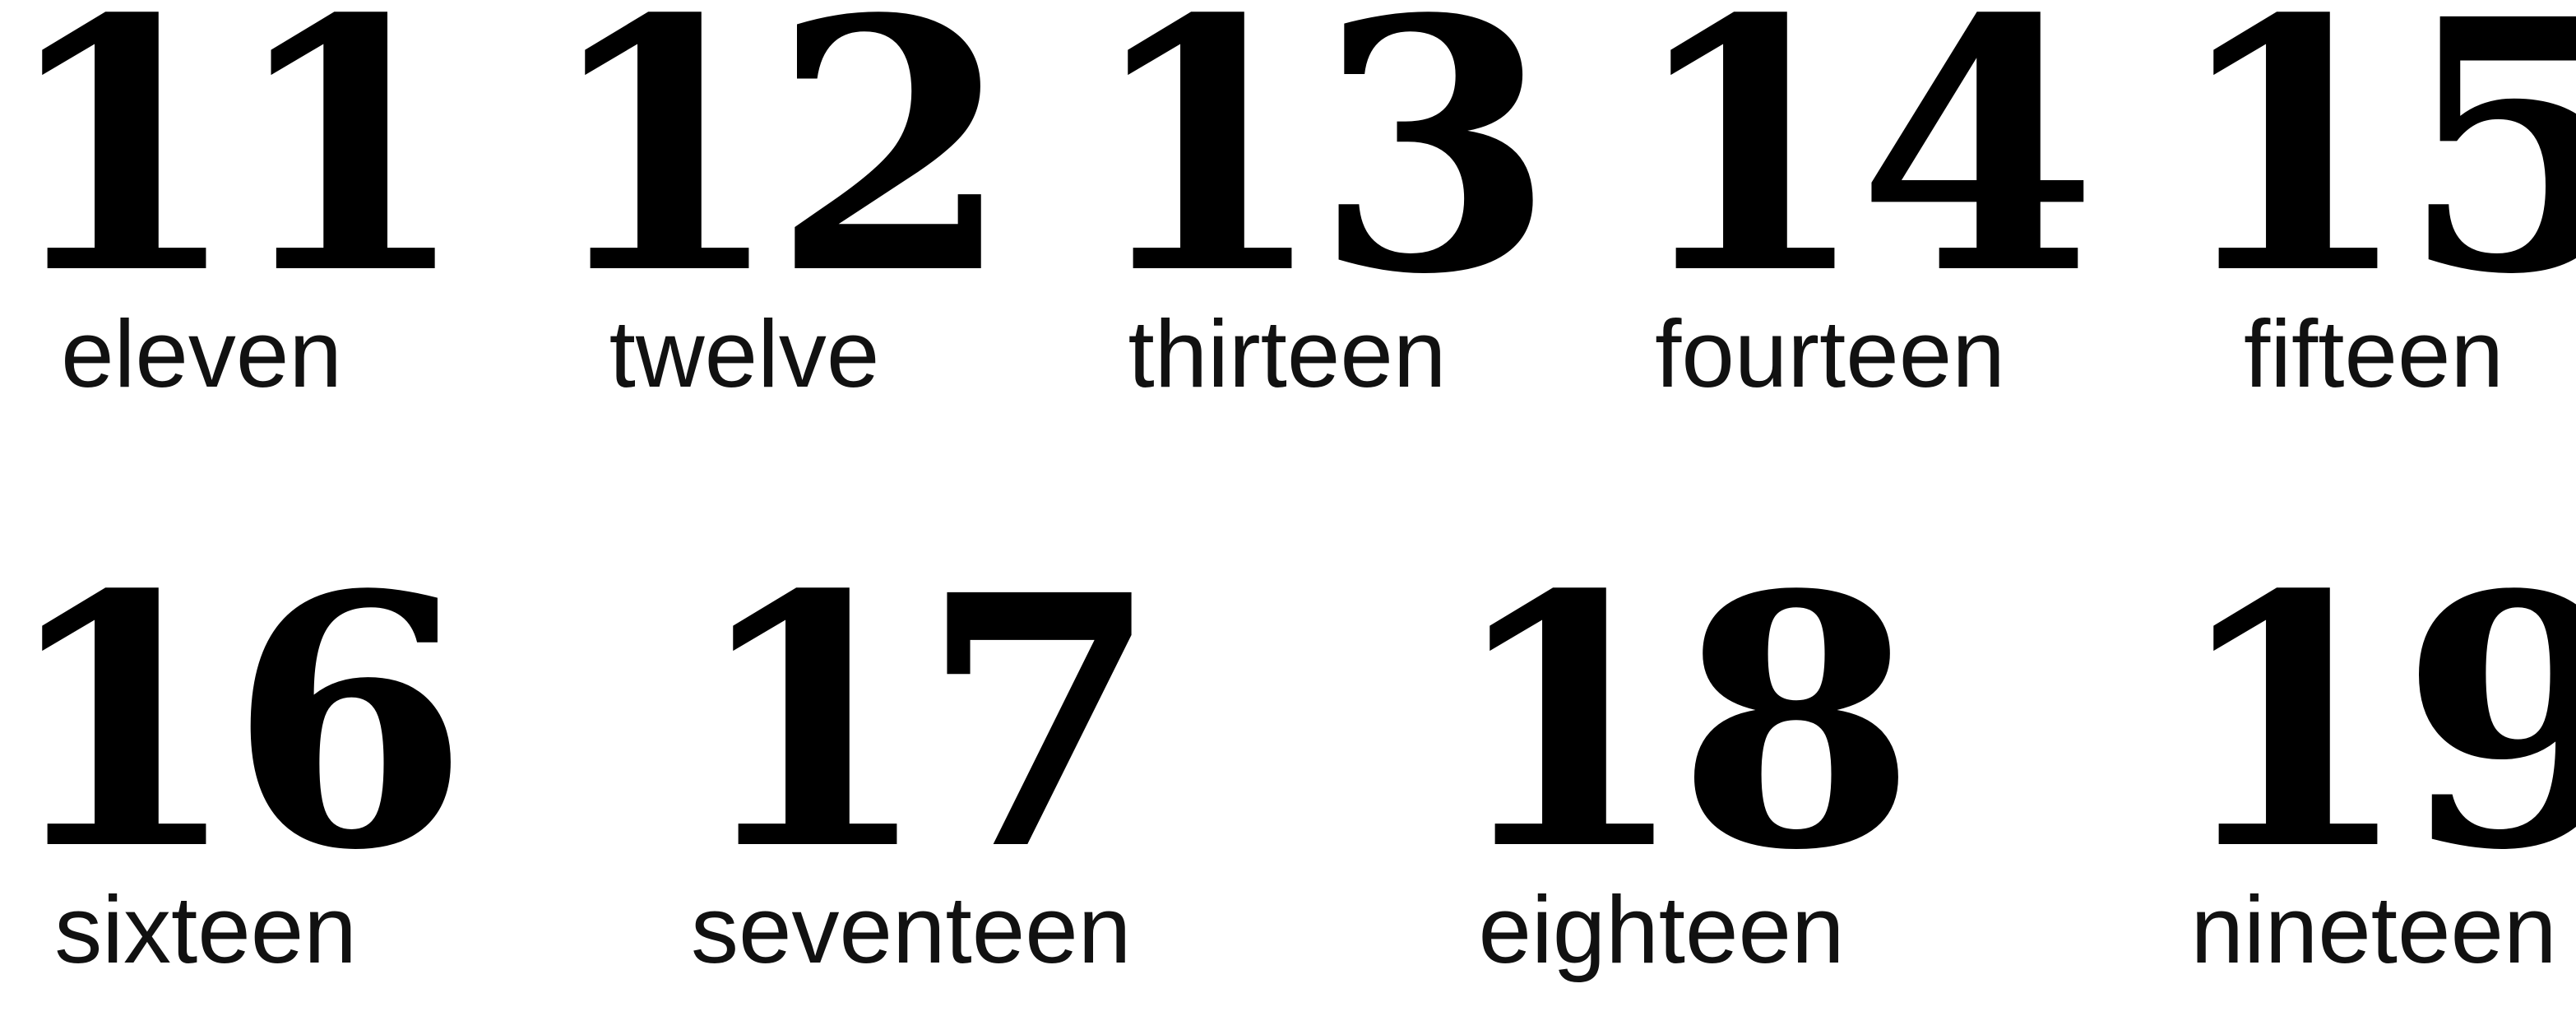  I want to click on number-card-18: 18 eighteen, so click(1682, 752).